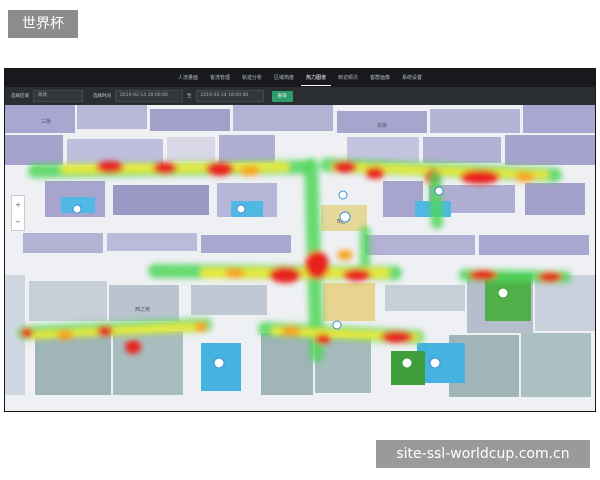 The height and width of the screenshot is (480, 600). What do you see at coordinates (382, 125) in the screenshot?
I see `zone-label-1: 东街` at bounding box center [382, 125].